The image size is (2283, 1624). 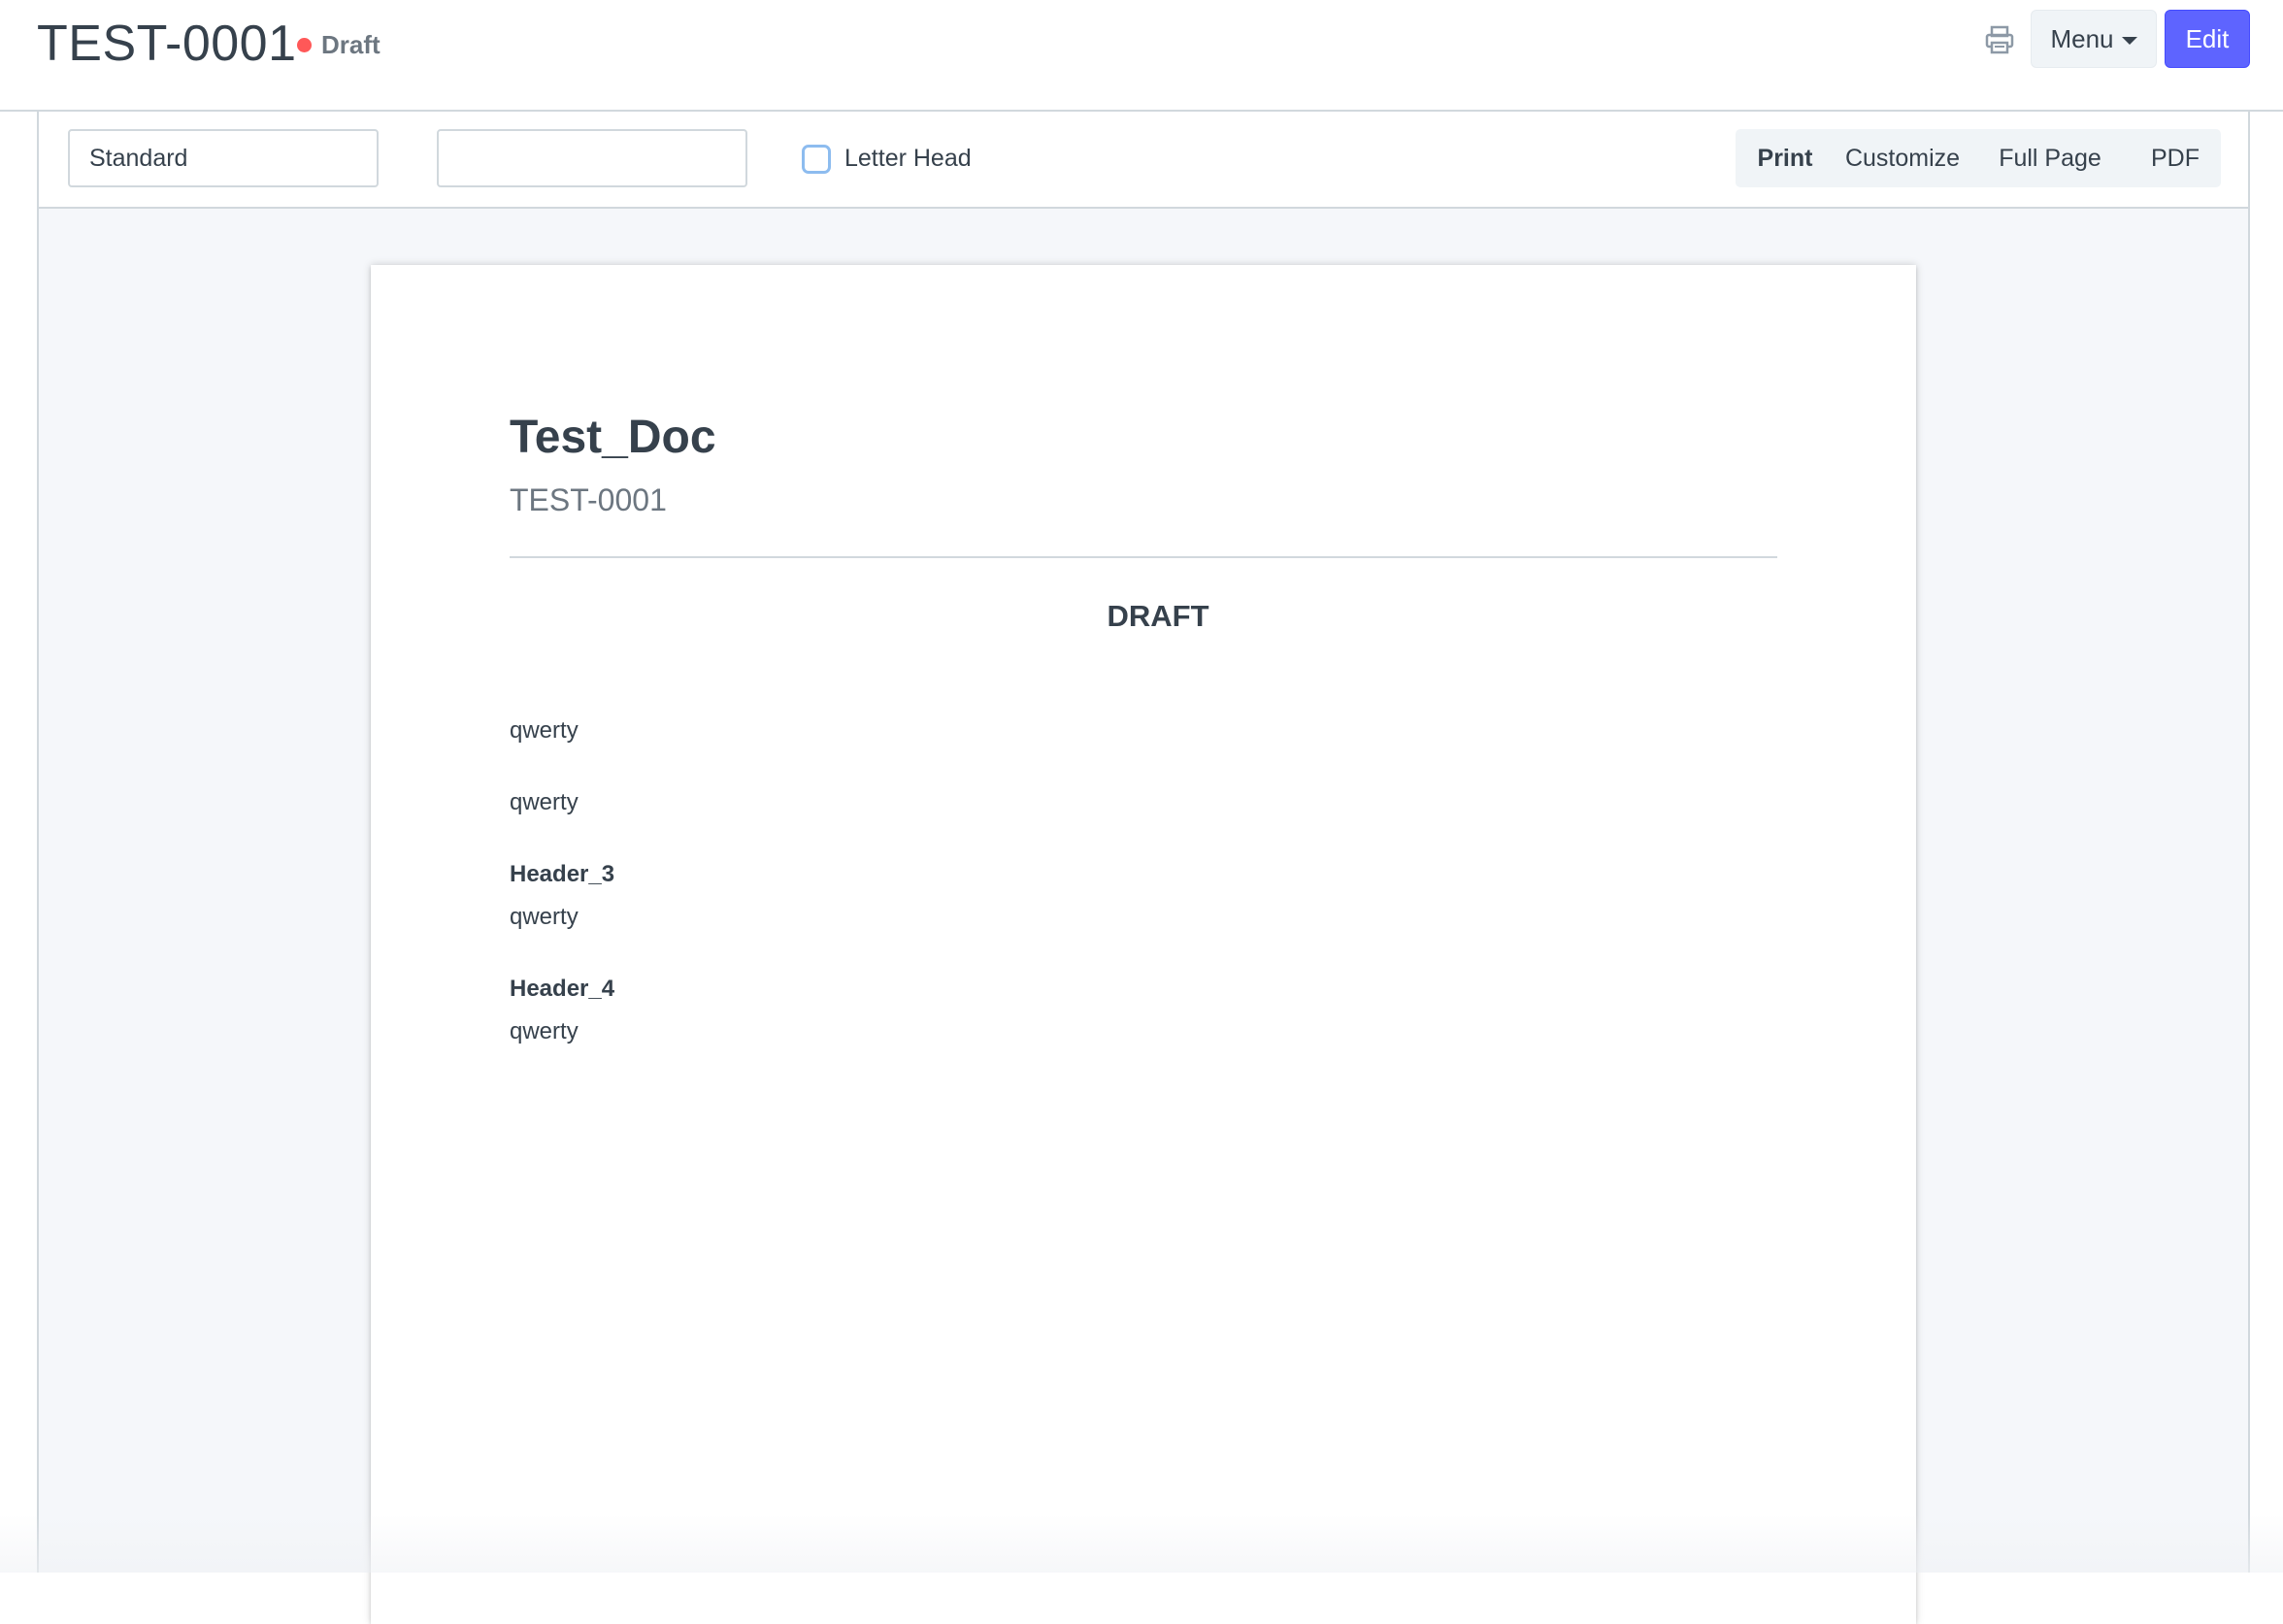 What do you see at coordinates (816, 159) in the screenshot?
I see `letter-head-checkbox` at bounding box center [816, 159].